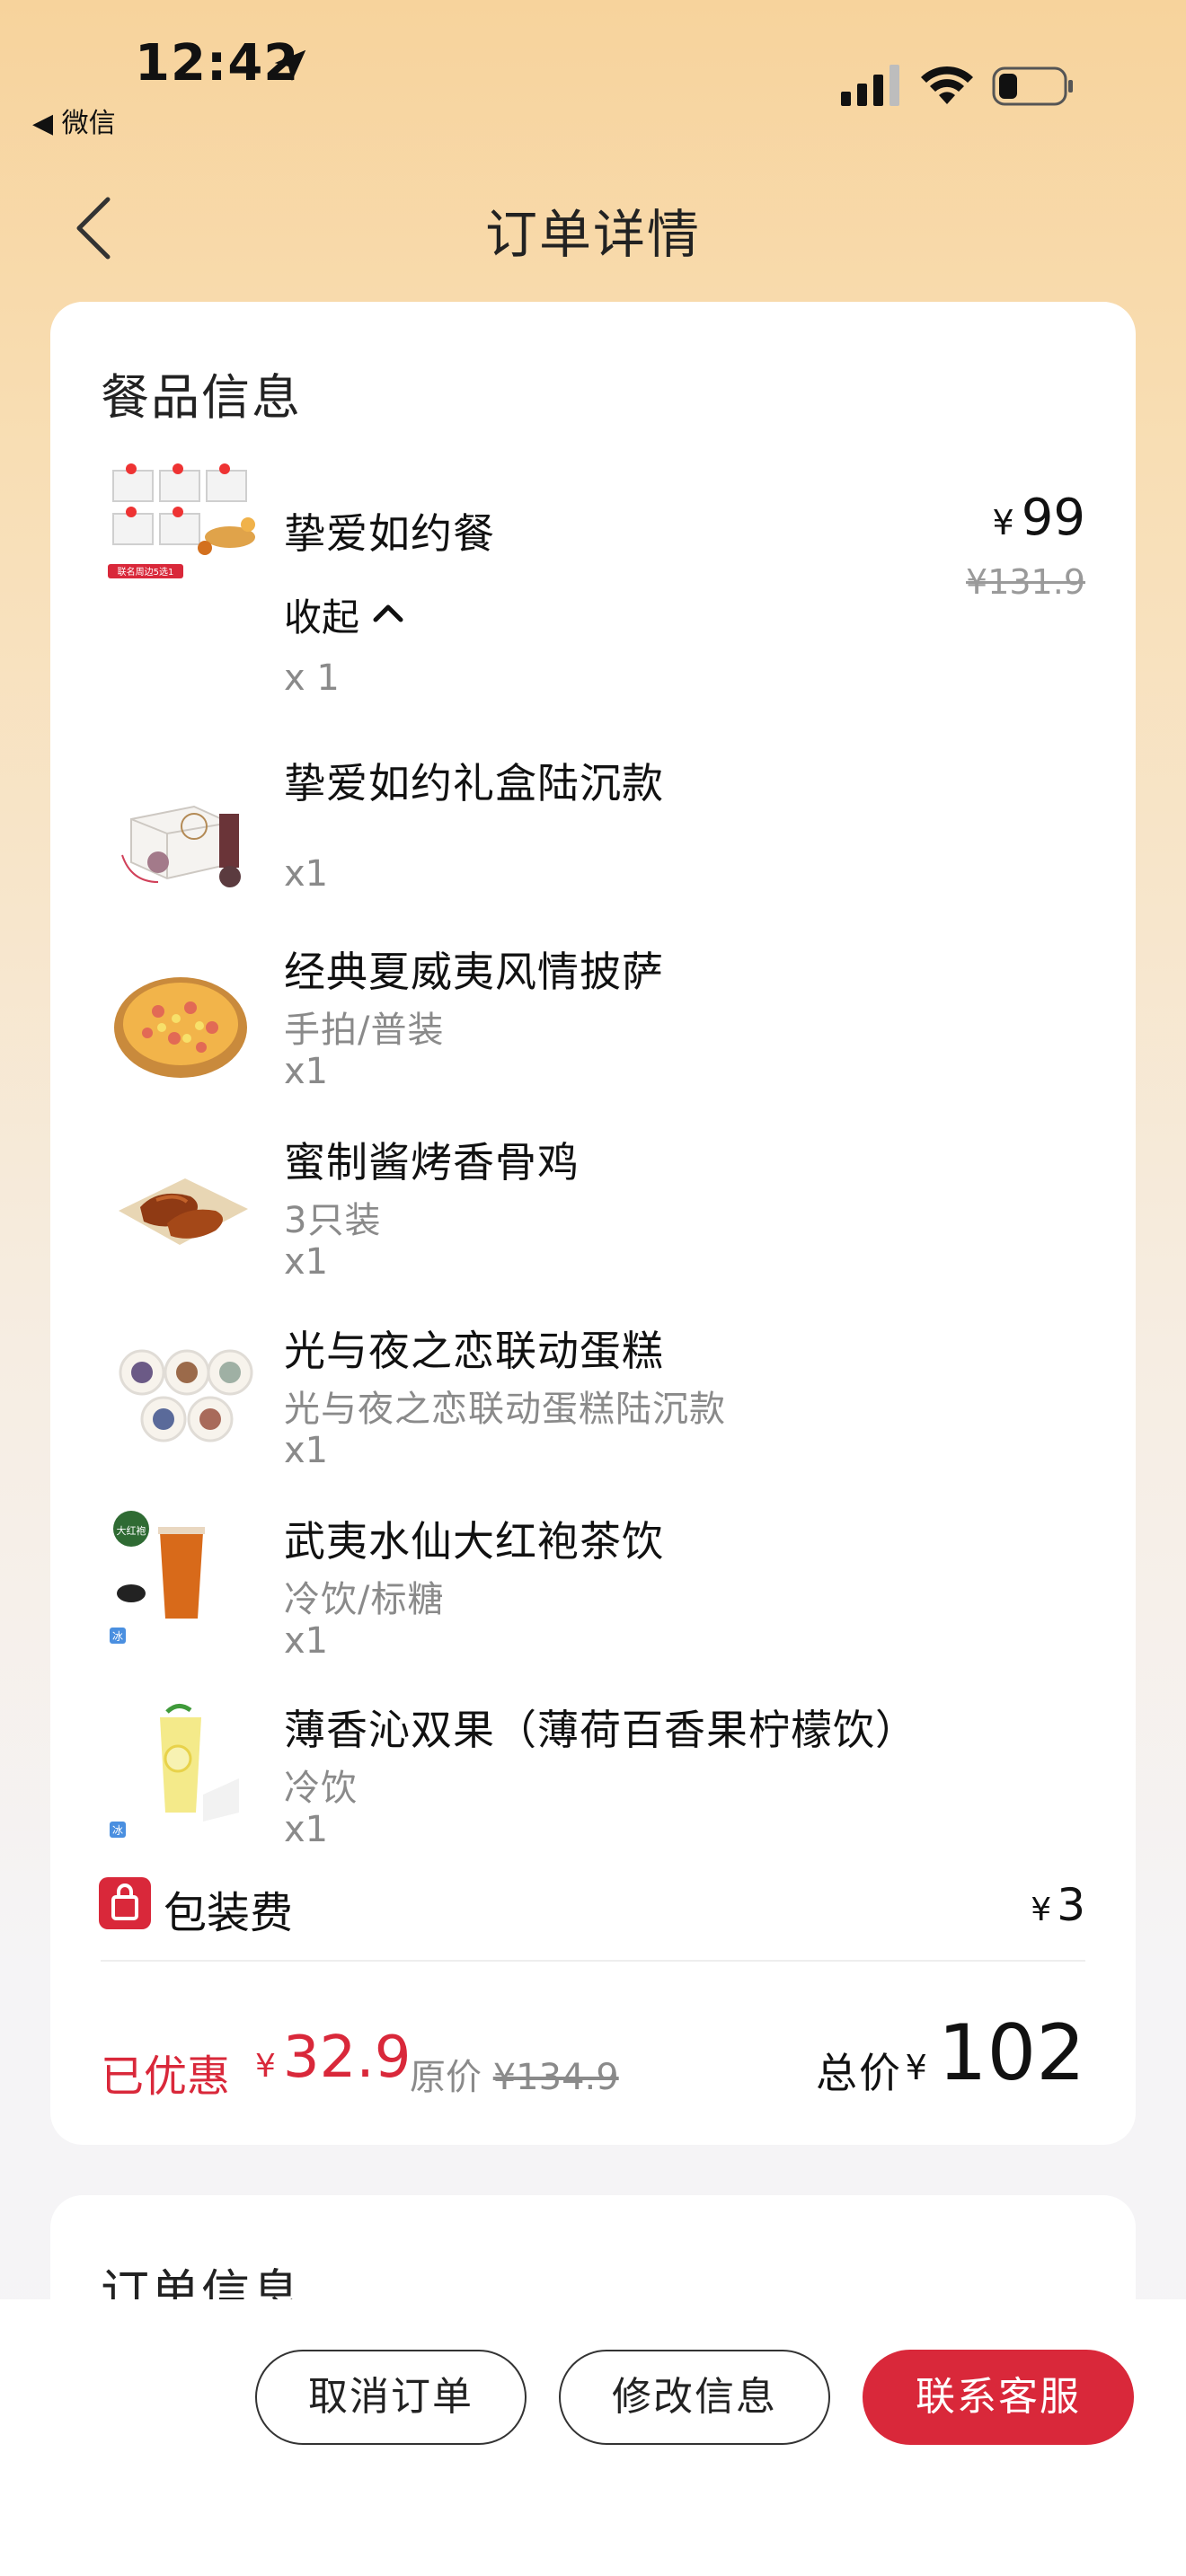 Image resolution: width=1186 pixels, height=2576 pixels. What do you see at coordinates (593, 72) in the screenshot?
I see `status-bar: 12:42 ◀ 微信` at bounding box center [593, 72].